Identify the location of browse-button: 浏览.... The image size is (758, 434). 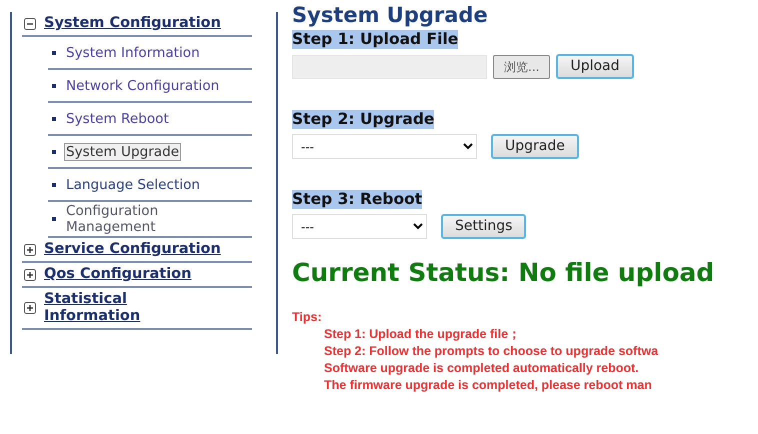
(521, 66).